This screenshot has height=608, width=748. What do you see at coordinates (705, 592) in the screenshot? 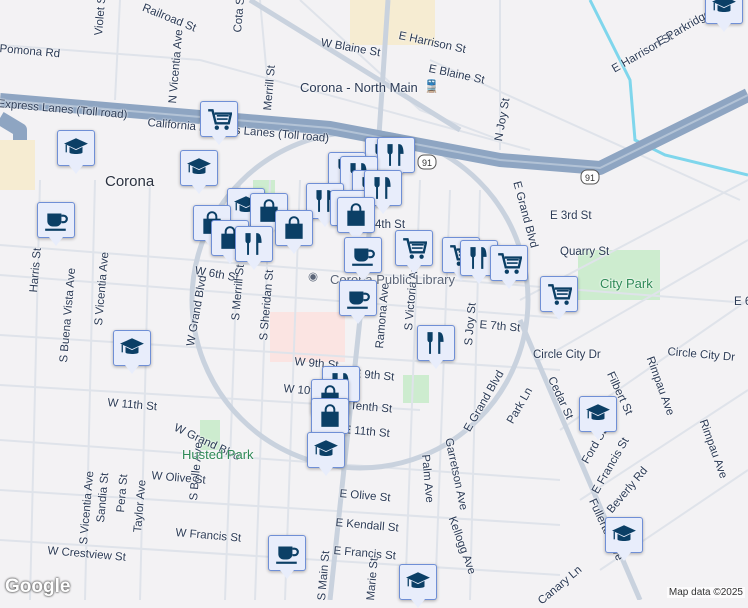
I see `map-attribution: Map data ©2025` at bounding box center [705, 592].